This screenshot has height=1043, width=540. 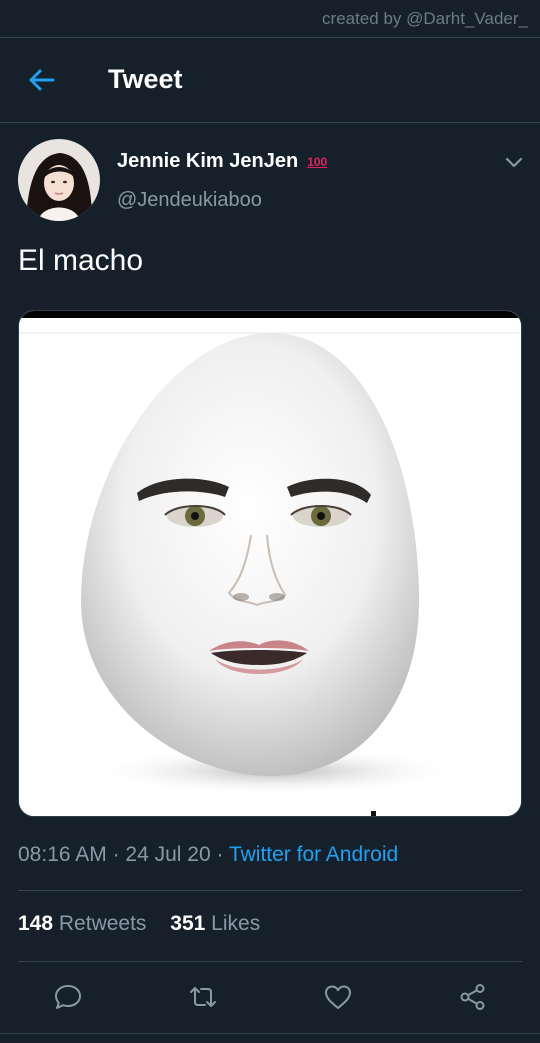 I want to click on watermark: created by @Darht_Vader_, so click(x=270, y=19).